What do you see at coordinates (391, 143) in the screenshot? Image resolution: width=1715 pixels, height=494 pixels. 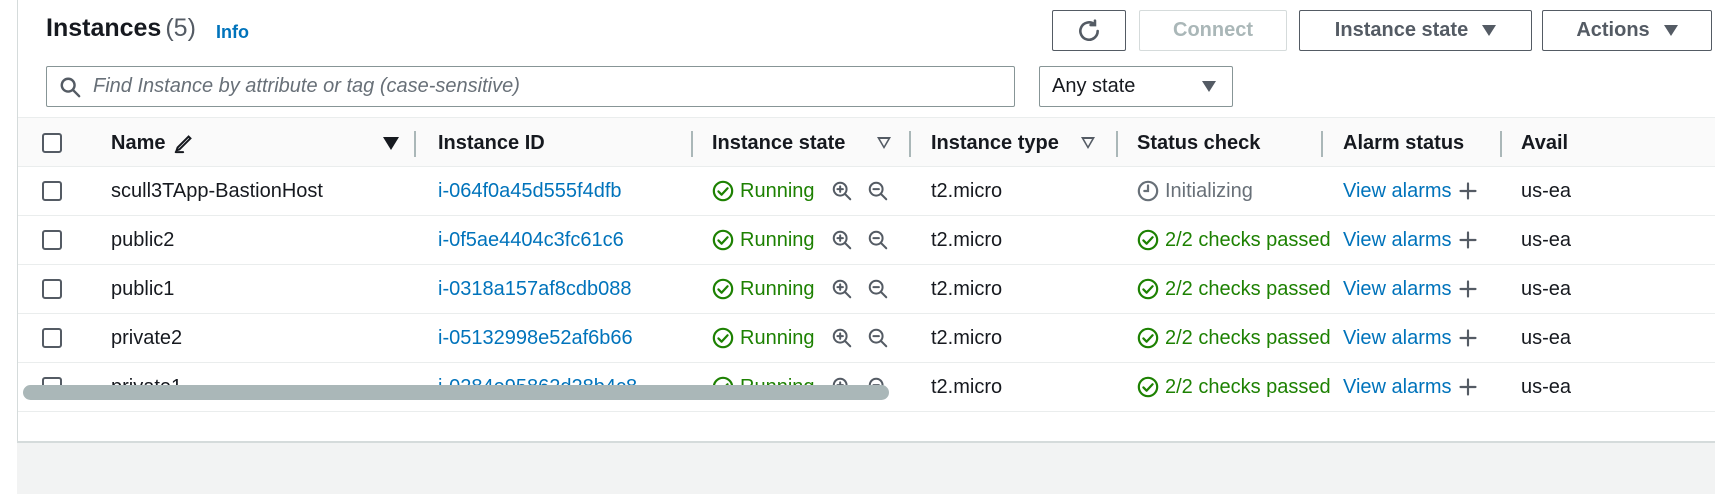 I see `sort-descending-icon` at bounding box center [391, 143].